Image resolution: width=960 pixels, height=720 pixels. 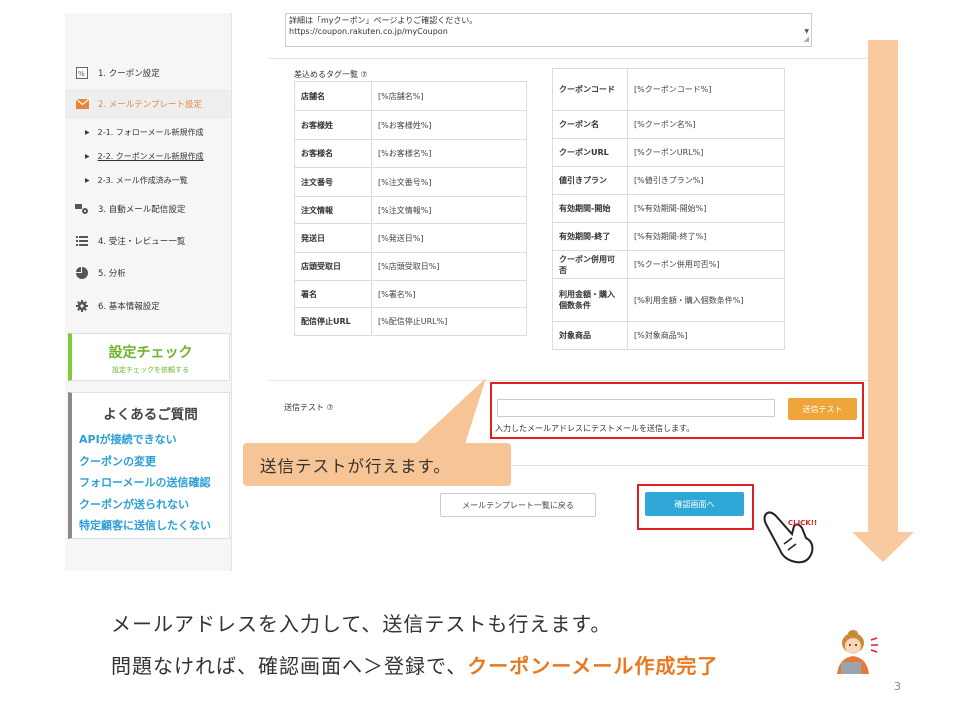 What do you see at coordinates (377, 464) in the screenshot?
I see `callout-send-test: 送信テストが行えます。` at bounding box center [377, 464].